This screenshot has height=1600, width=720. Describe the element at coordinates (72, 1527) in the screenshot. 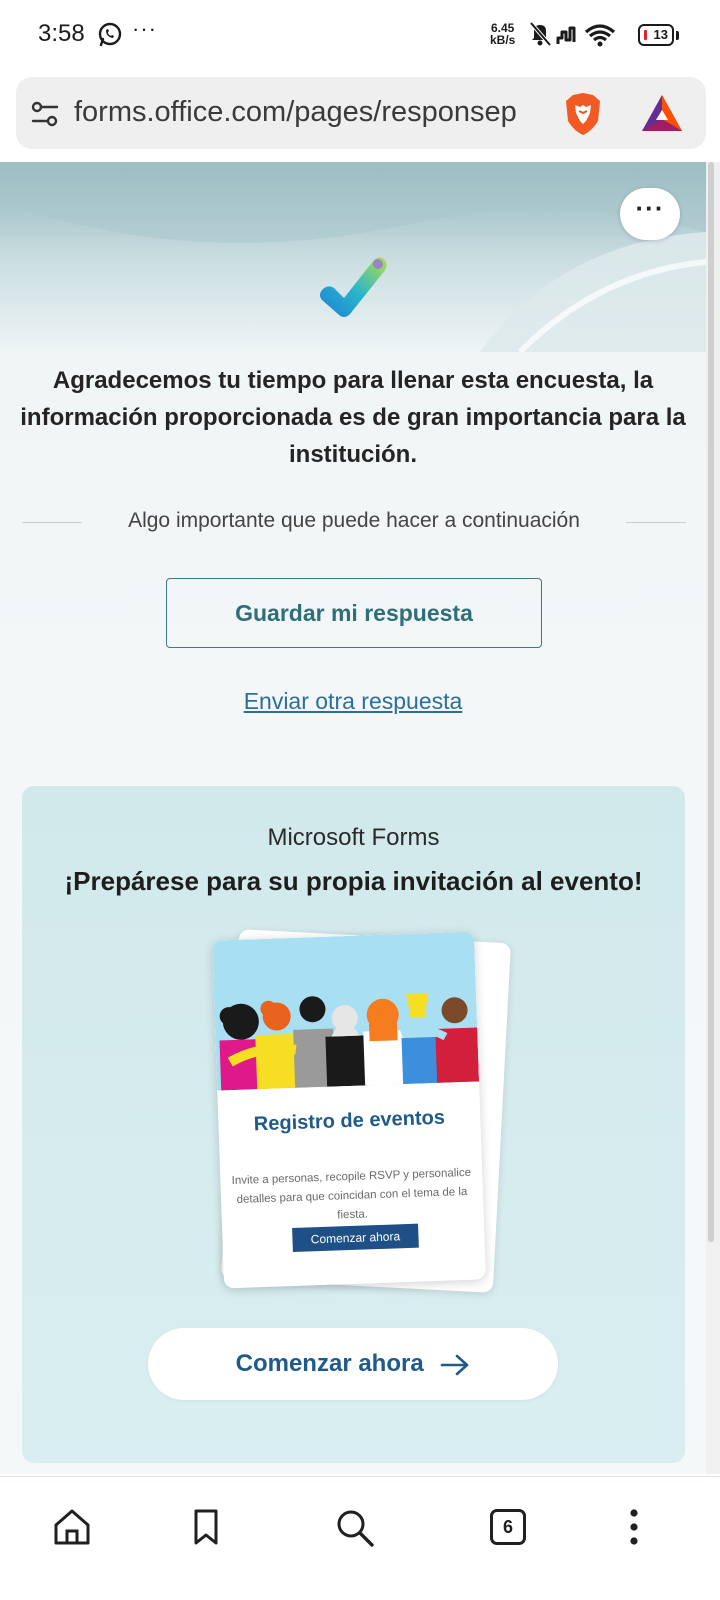

I see `home-icon` at that location.